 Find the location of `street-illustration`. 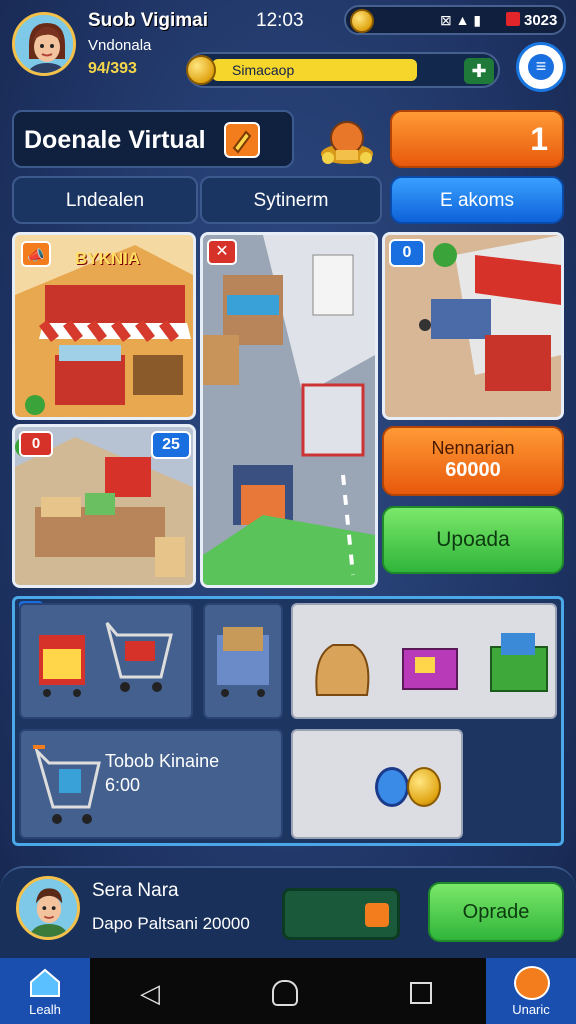

street-illustration is located at coordinates (289, 410).